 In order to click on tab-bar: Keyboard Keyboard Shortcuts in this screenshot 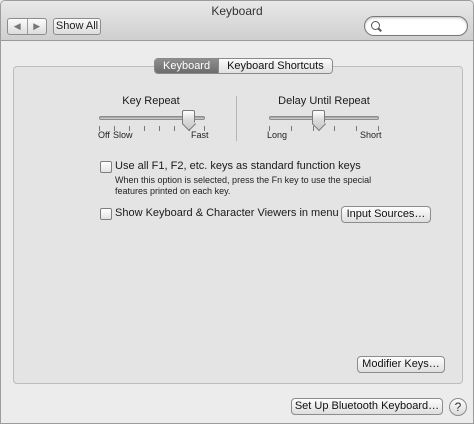, I will do `click(243, 66)`.